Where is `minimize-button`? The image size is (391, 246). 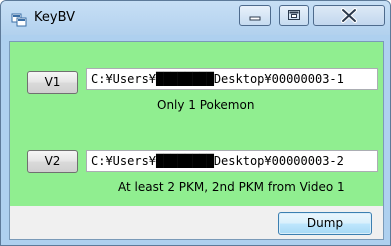 minimize-button is located at coordinates (255, 15).